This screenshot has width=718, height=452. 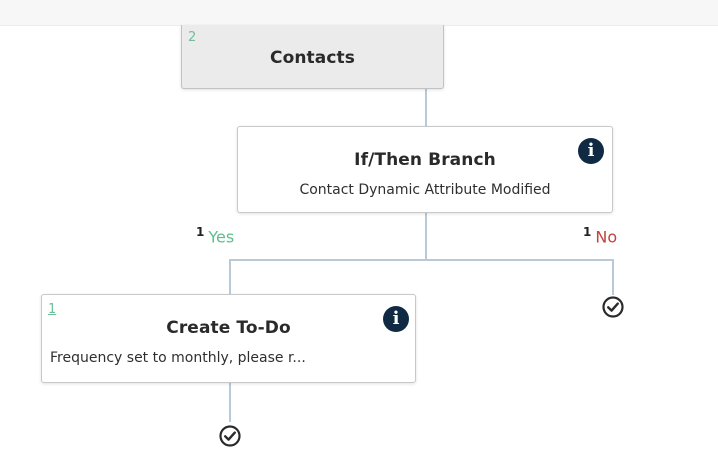 What do you see at coordinates (425, 190) in the screenshot?
I see `branch-description: Contact Dynamic Attribute Modified` at bounding box center [425, 190].